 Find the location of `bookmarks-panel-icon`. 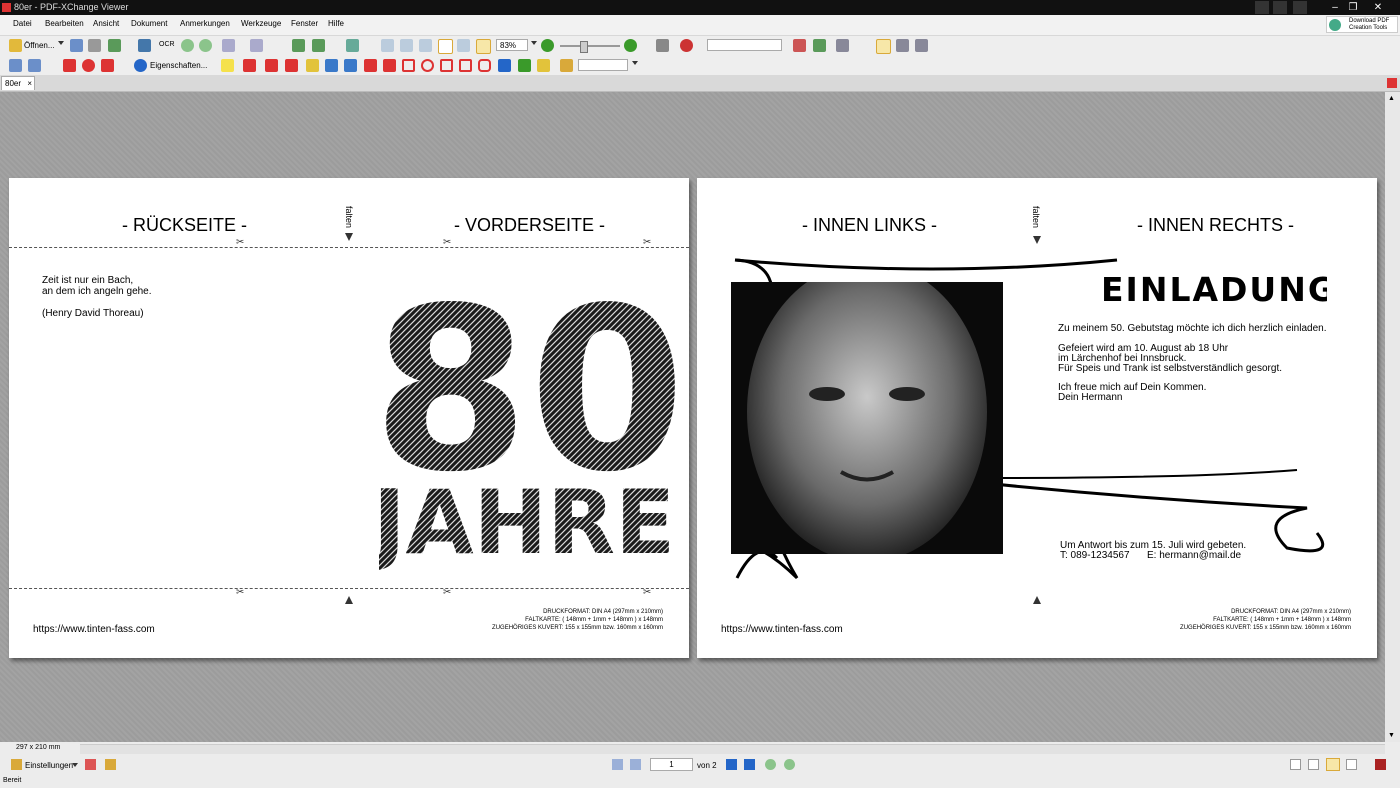

bookmarks-panel-icon is located at coordinates (110, 764).